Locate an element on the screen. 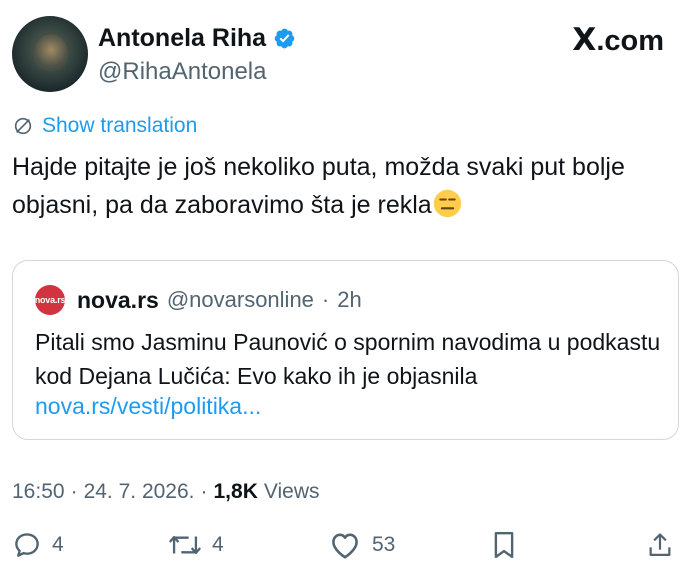  repost-button: 4 is located at coordinates (196, 545).